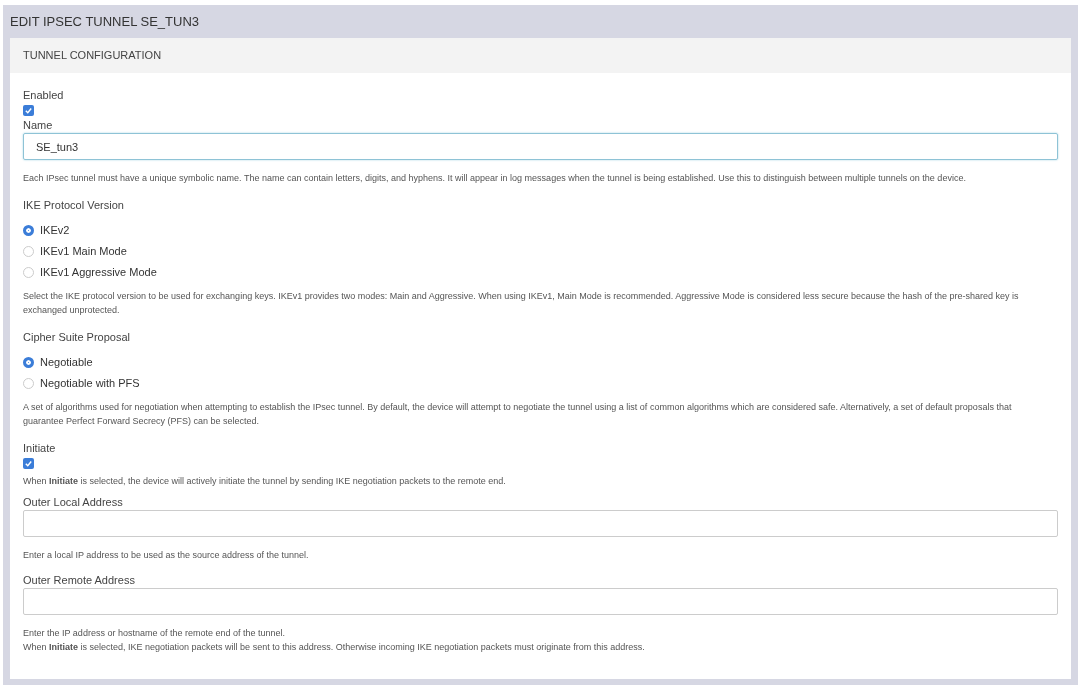 This screenshot has height=690, width=1081. What do you see at coordinates (495, 178) in the screenshot?
I see `help-text: Each IPsec tunnel must have a unique symbolic name. The name can contain letters, digits, and hyphens. It will appear in log messages when the tunnel is being established. Use this to distinguish between multiple tunnels on the device.` at bounding box center [495, 178].